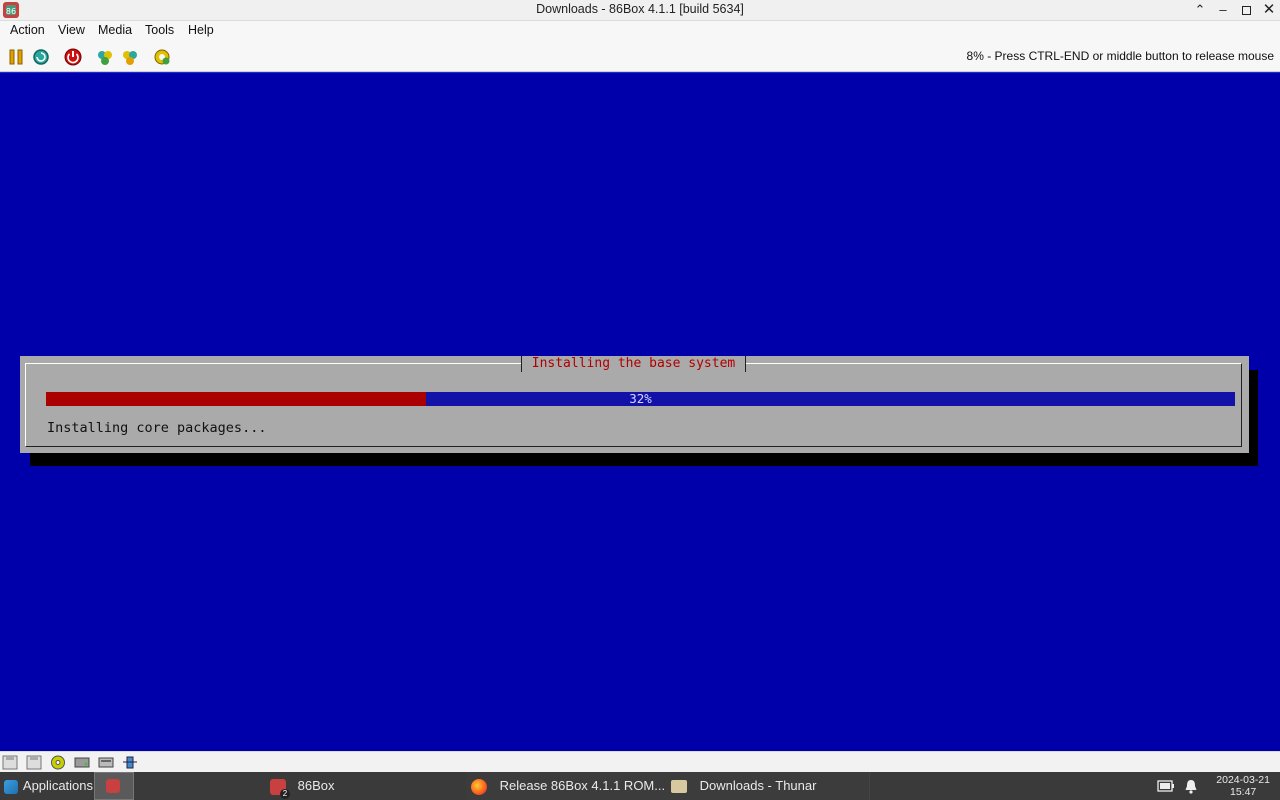 The width and height of the screenshot is (1280, 800). What do you see at coordinates (115, 30) in the screenshot?
I see `menu-media: Media` at bounding box center [115, 30].